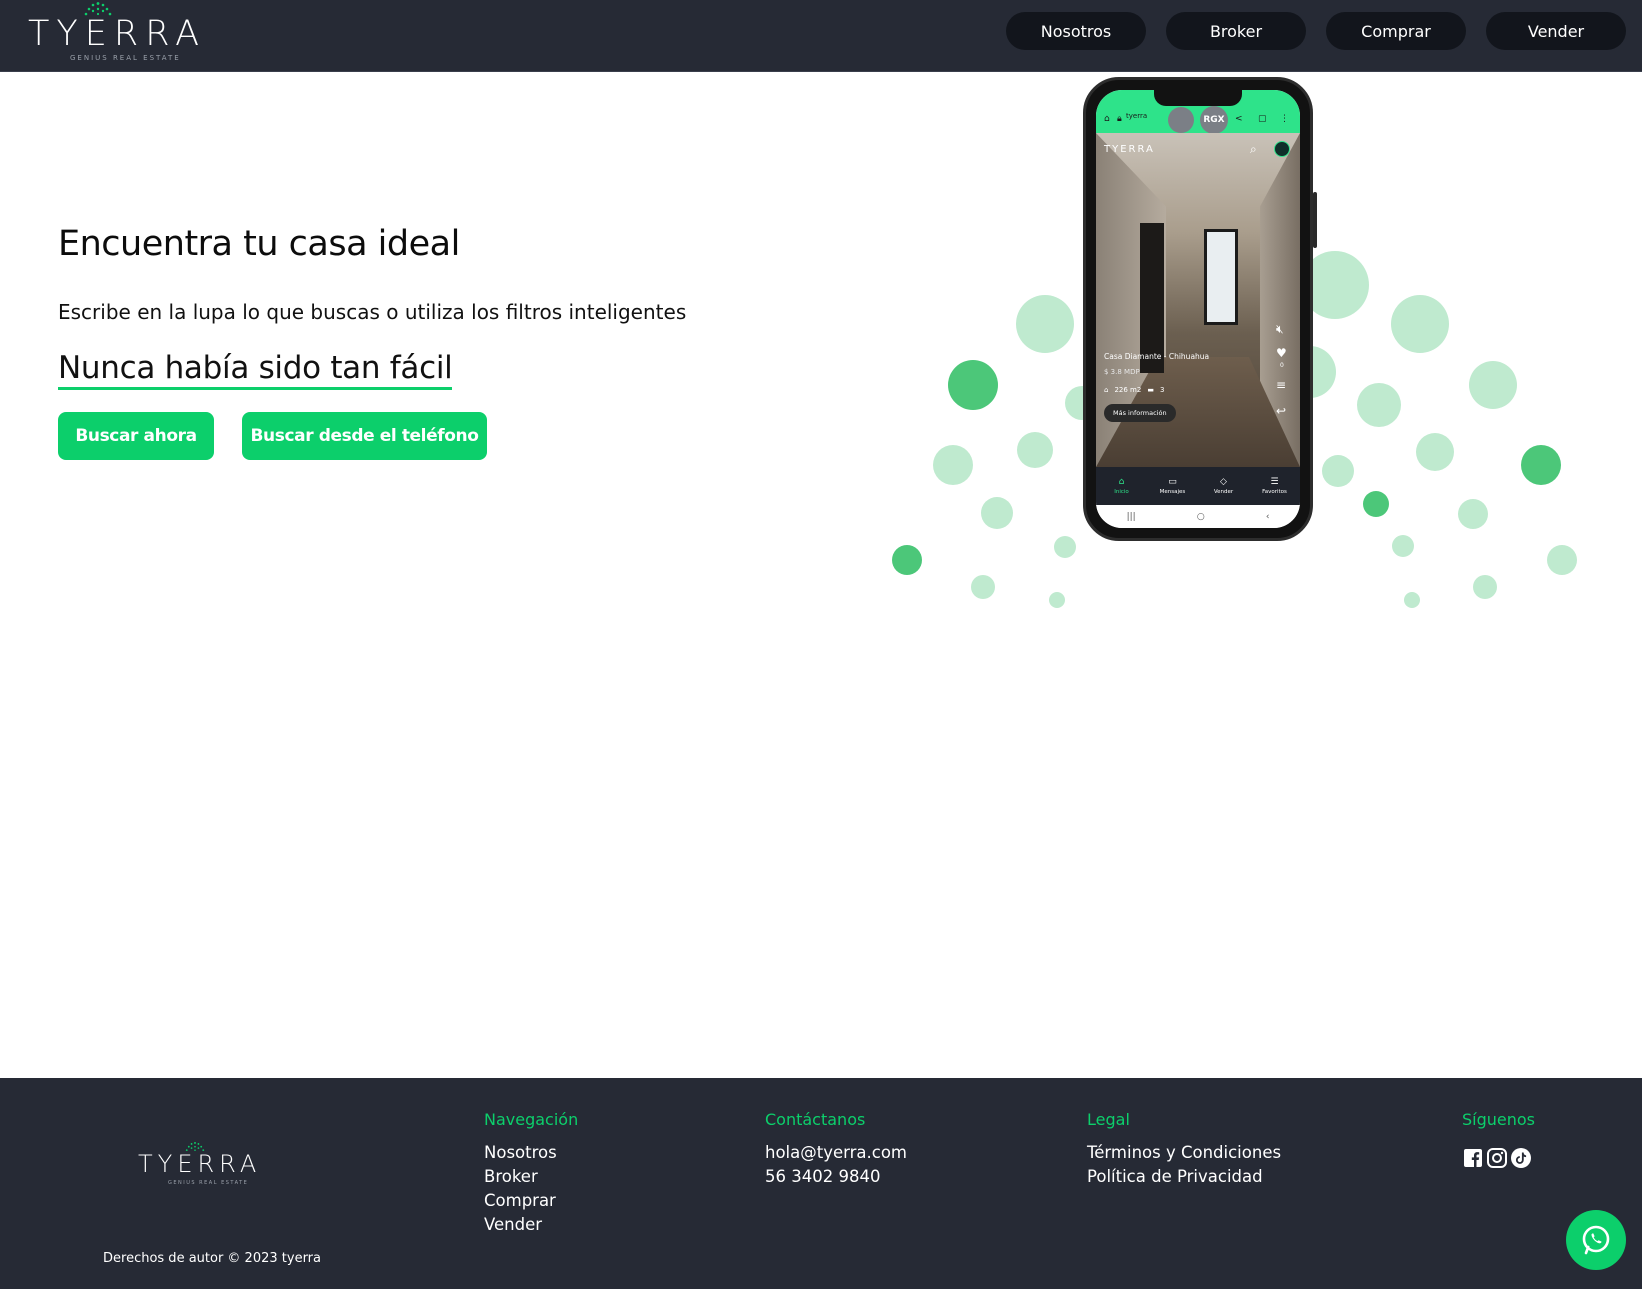  What do you see at coordinates (836, 1153) in the screenshot?
I see `contact-email-link: hola@tyerra.com` at bounding box center [836, 1153].